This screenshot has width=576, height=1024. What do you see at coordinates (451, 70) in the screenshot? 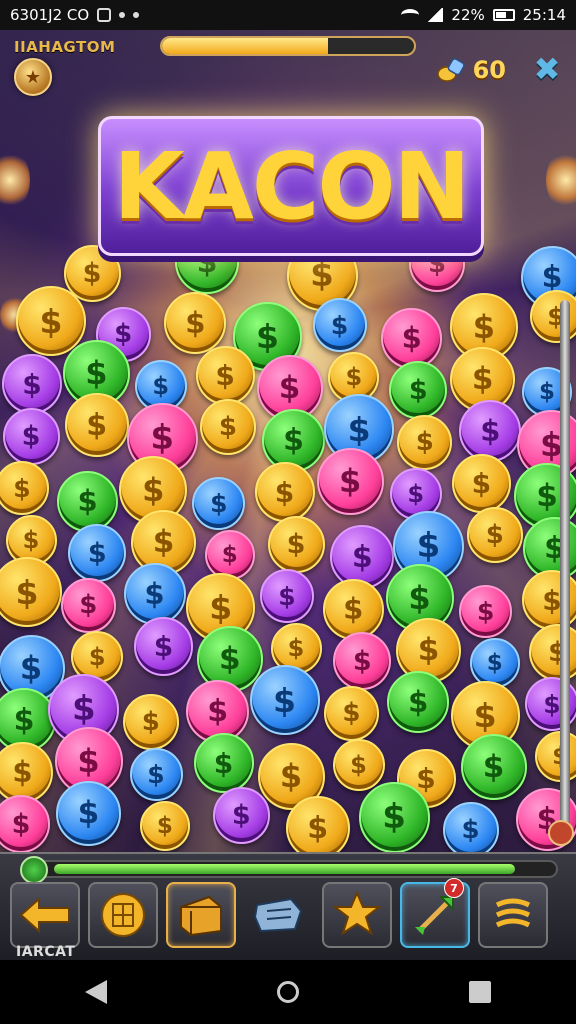
I see `coin-stack-icon` at bounding box center [451, 70].